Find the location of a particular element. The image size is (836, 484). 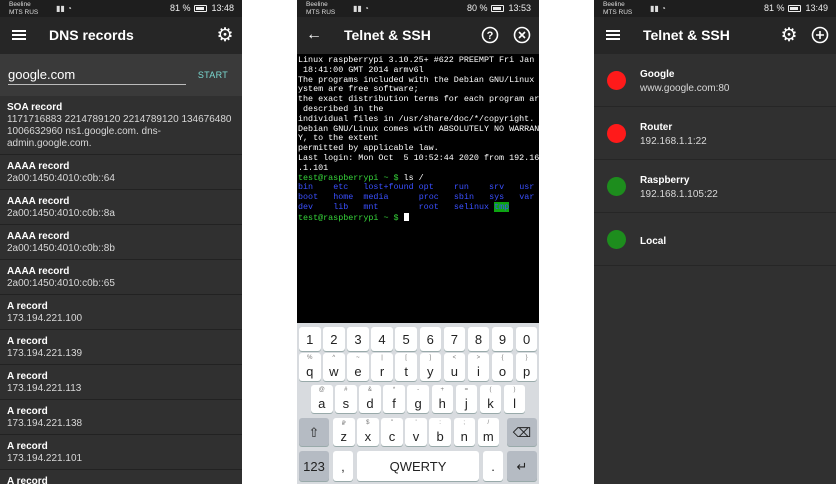

letter-key: :b is located at coordinates (440, 432).